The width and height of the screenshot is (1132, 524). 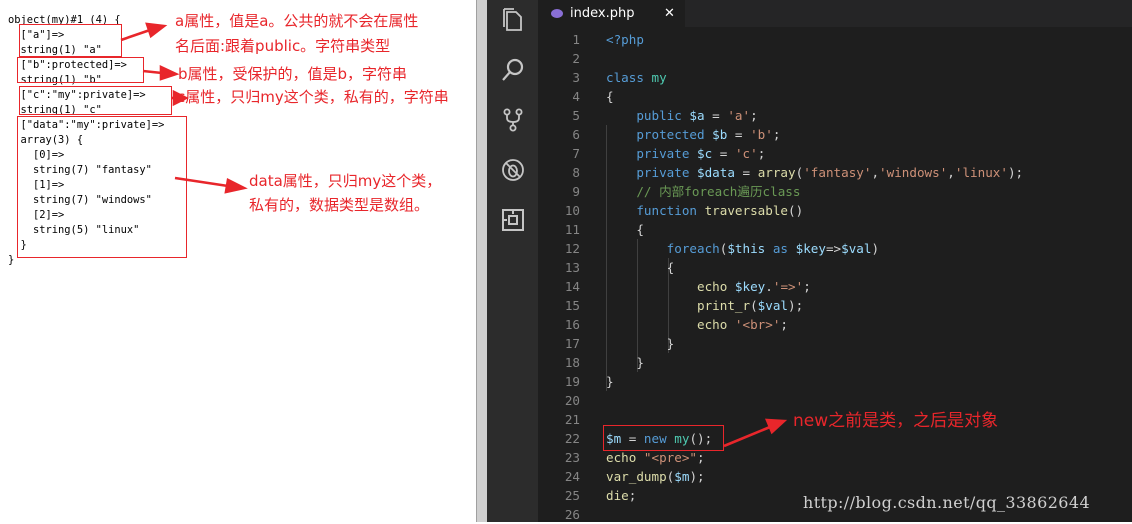 What do you see at coordinates (572, 457) in the screenshot?
I see `line-number: 23` at bounding box center [572, 457].